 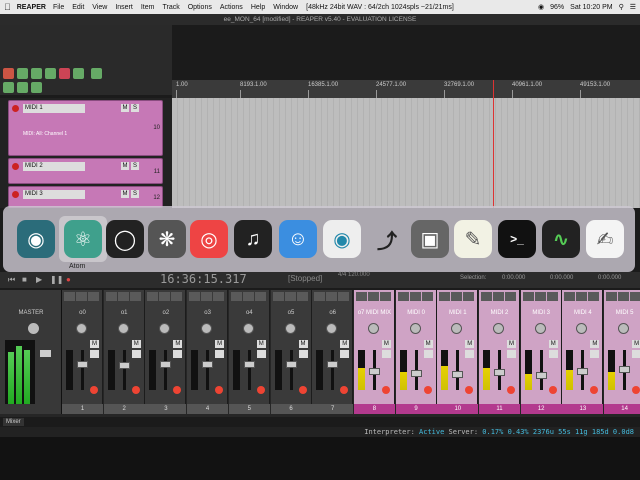 What do you see at coordinates (231, 7) in the screenshot?
I see `menu-actions: Actions` at bounding box center [231, 7].